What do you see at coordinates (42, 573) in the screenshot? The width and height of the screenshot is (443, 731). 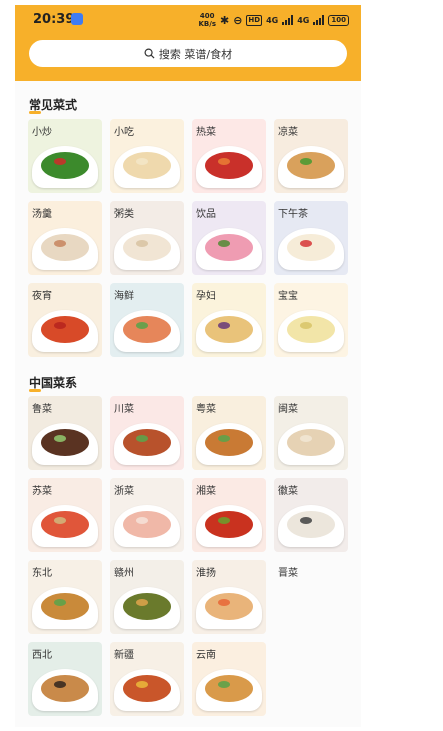 I see `category-label: 东北` at bounding box center [42, 573].